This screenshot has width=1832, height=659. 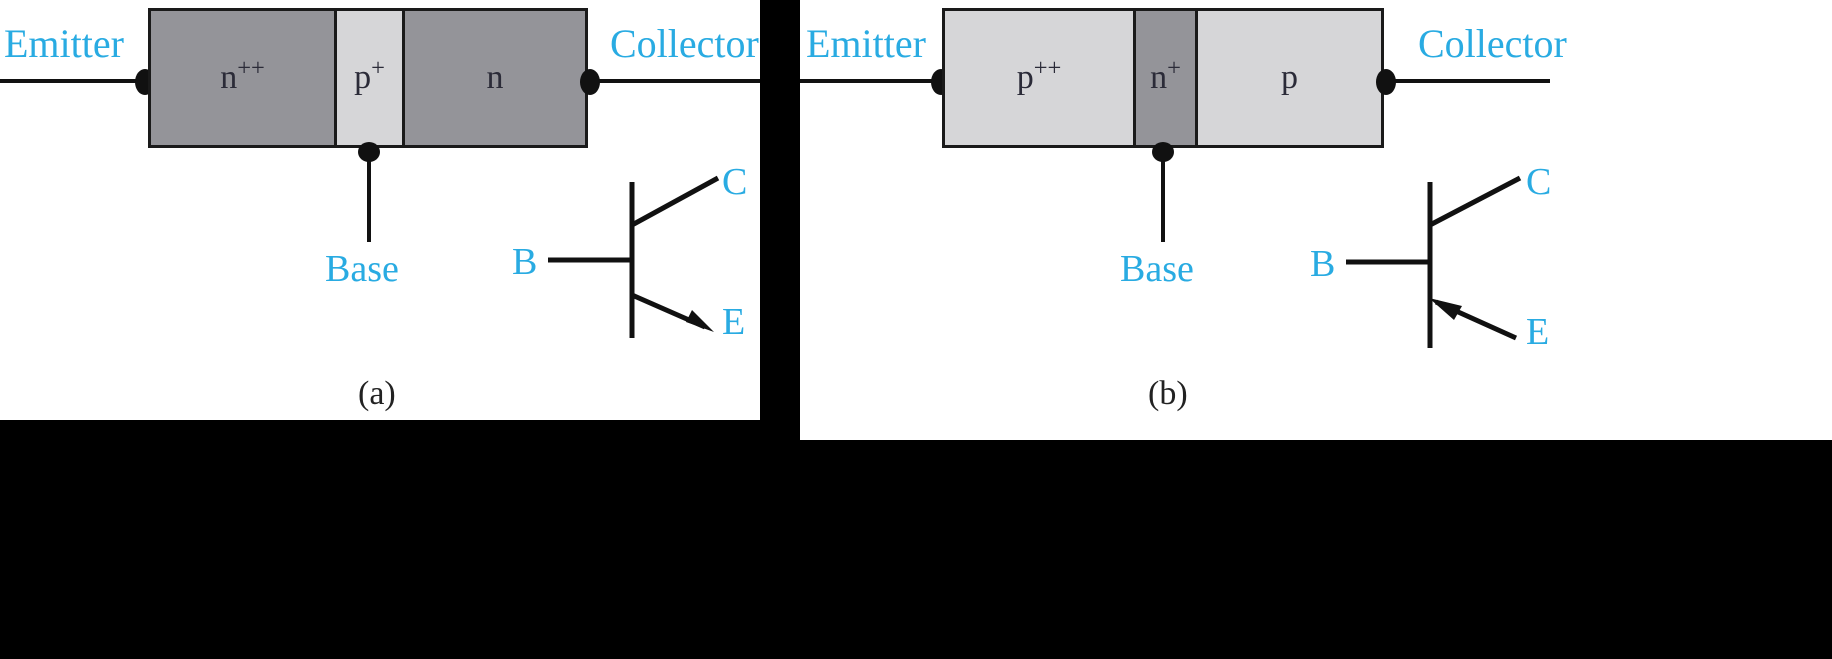 I want to click on region-label-b-1: n+, so click(x=1165, y=75).